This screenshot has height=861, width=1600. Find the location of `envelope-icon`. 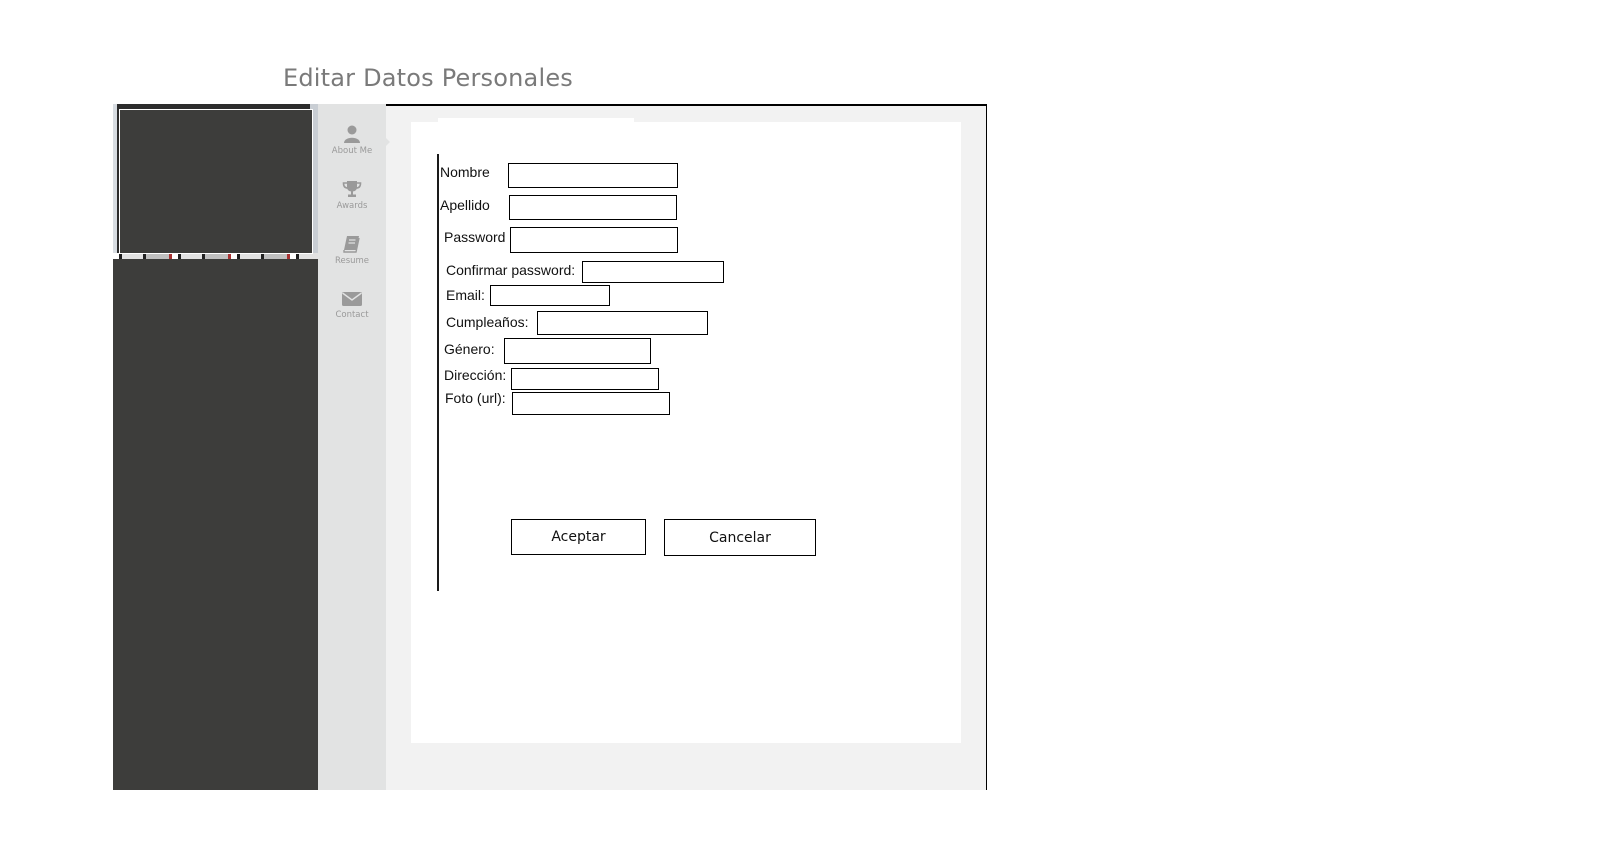

envelope-icon is located at coordinates (352, 299).